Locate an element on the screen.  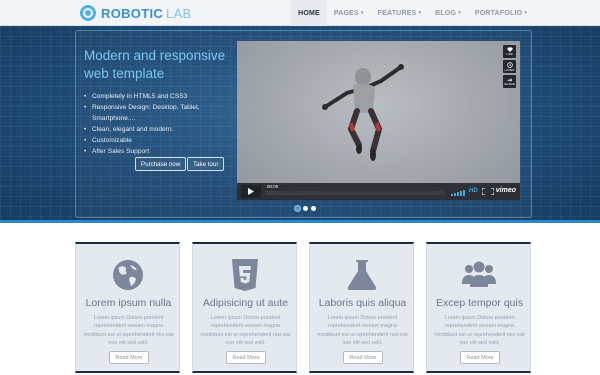
nav-label: PAGES is located at coordinates (346, 13).